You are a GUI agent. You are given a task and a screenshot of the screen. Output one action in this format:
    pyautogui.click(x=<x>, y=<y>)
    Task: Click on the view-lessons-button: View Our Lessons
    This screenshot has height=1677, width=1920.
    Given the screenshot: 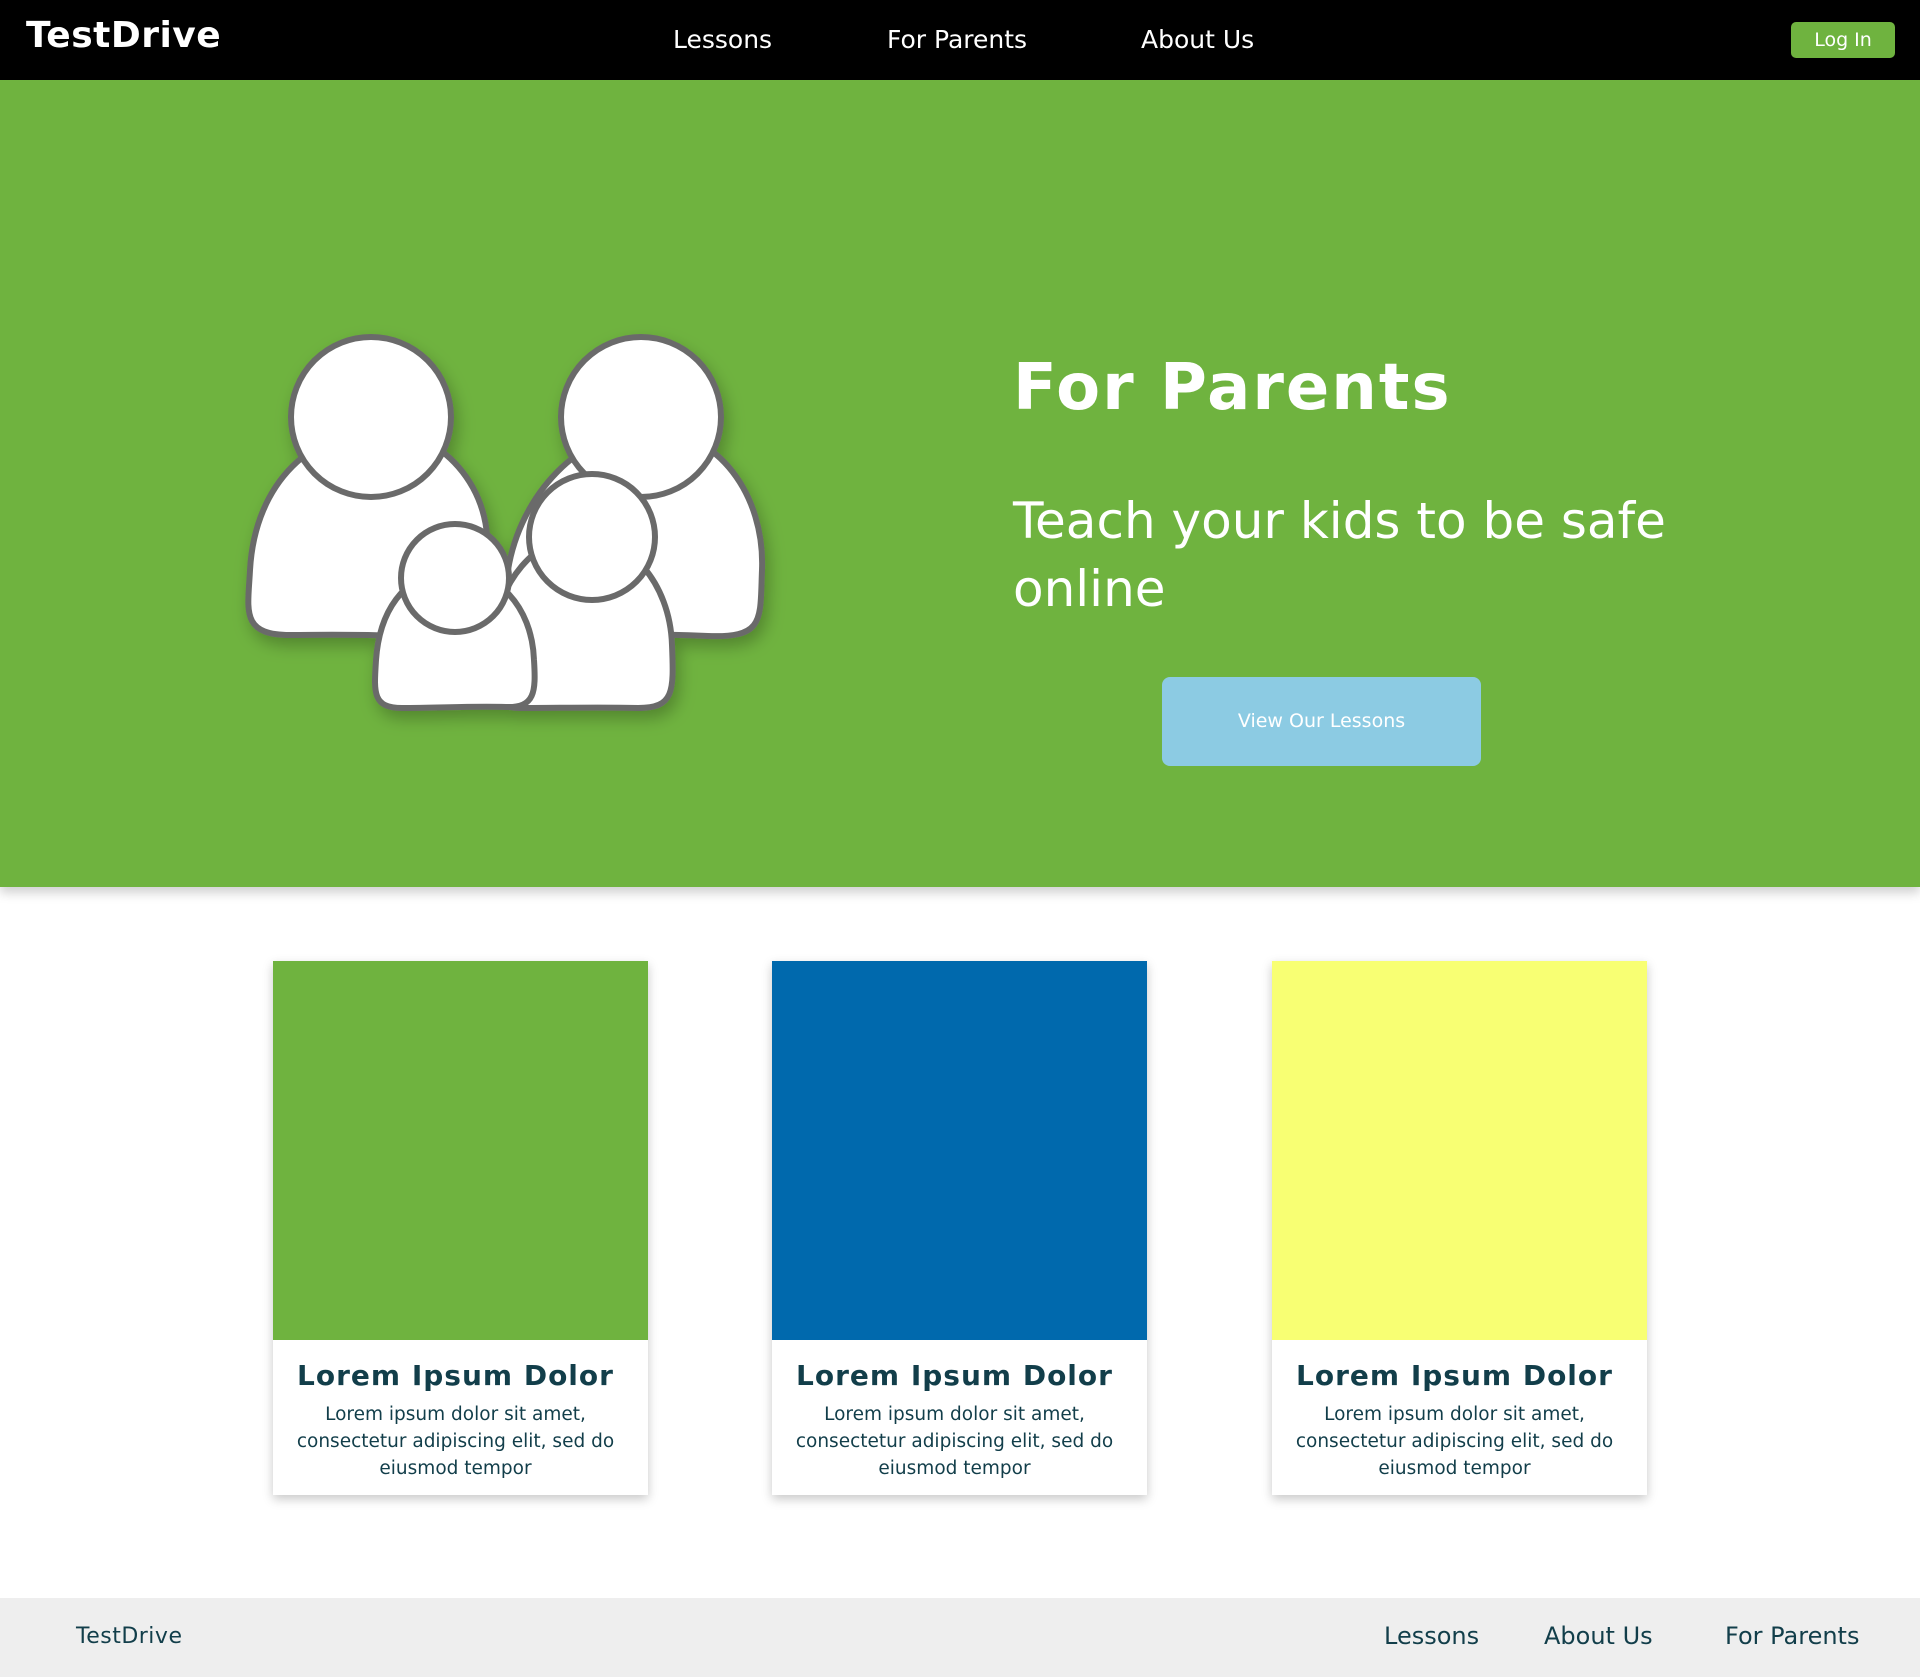 What is the action you would take?
    pyautogui.click(x=1321, y=721)
    